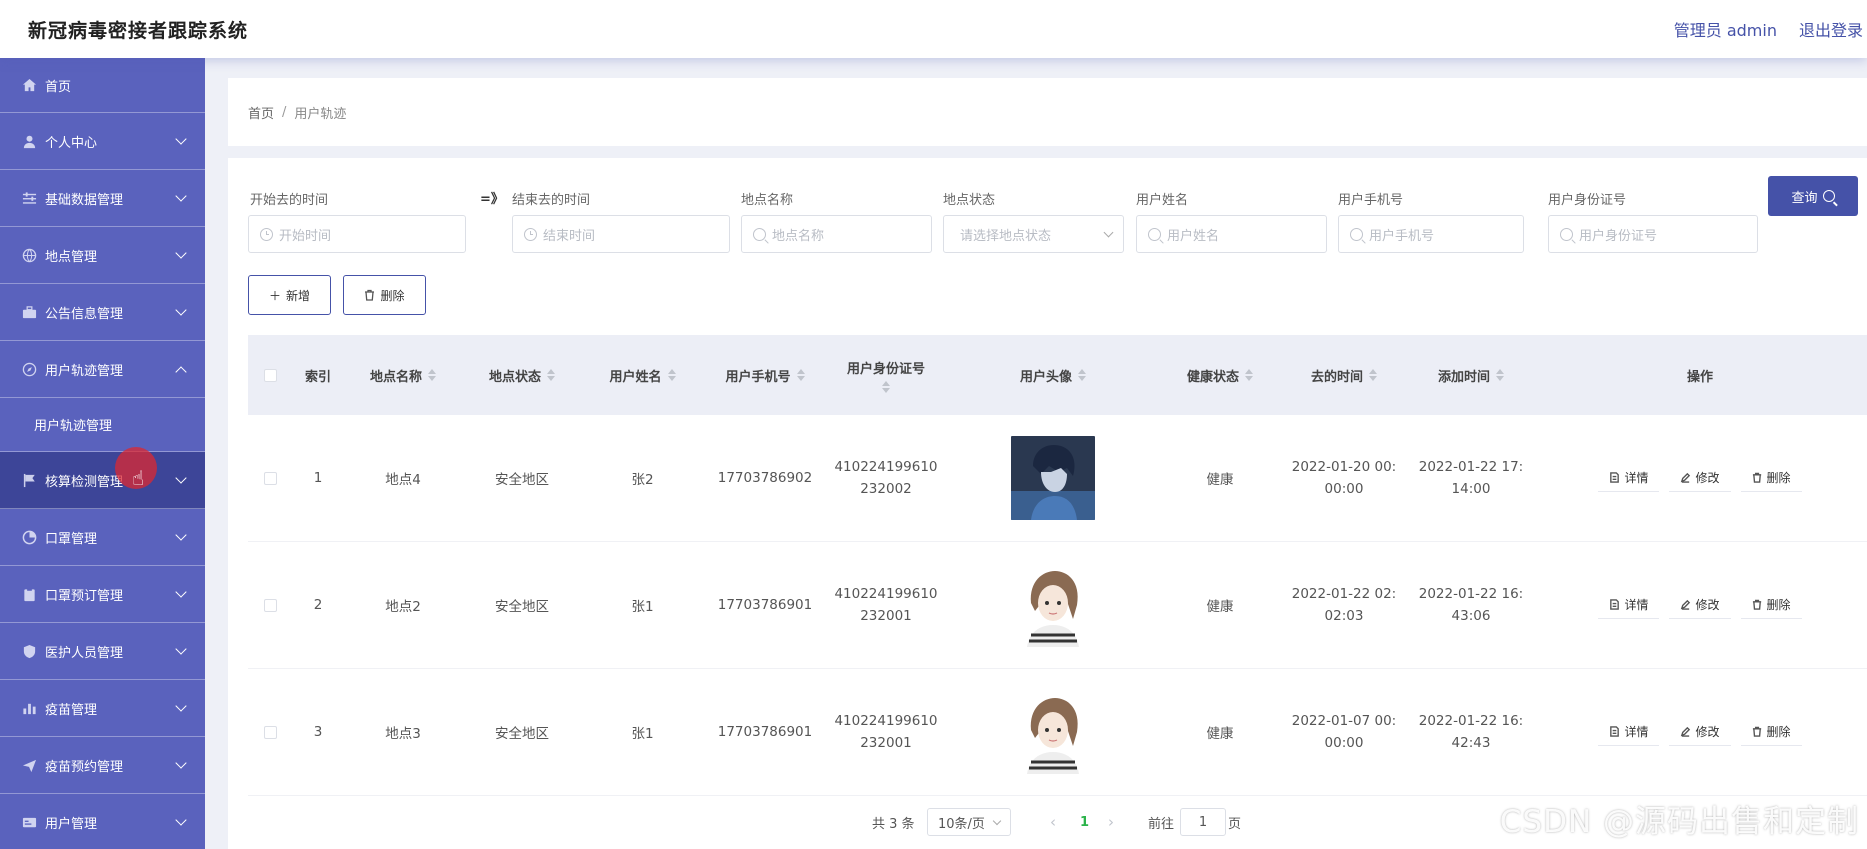 This screenshot has width=1867, height=849. What do you see at coordinates (1231, 234) in the screenshot?
I see `user-name-input: 用户姓名` at bounding box center [1231, 234].